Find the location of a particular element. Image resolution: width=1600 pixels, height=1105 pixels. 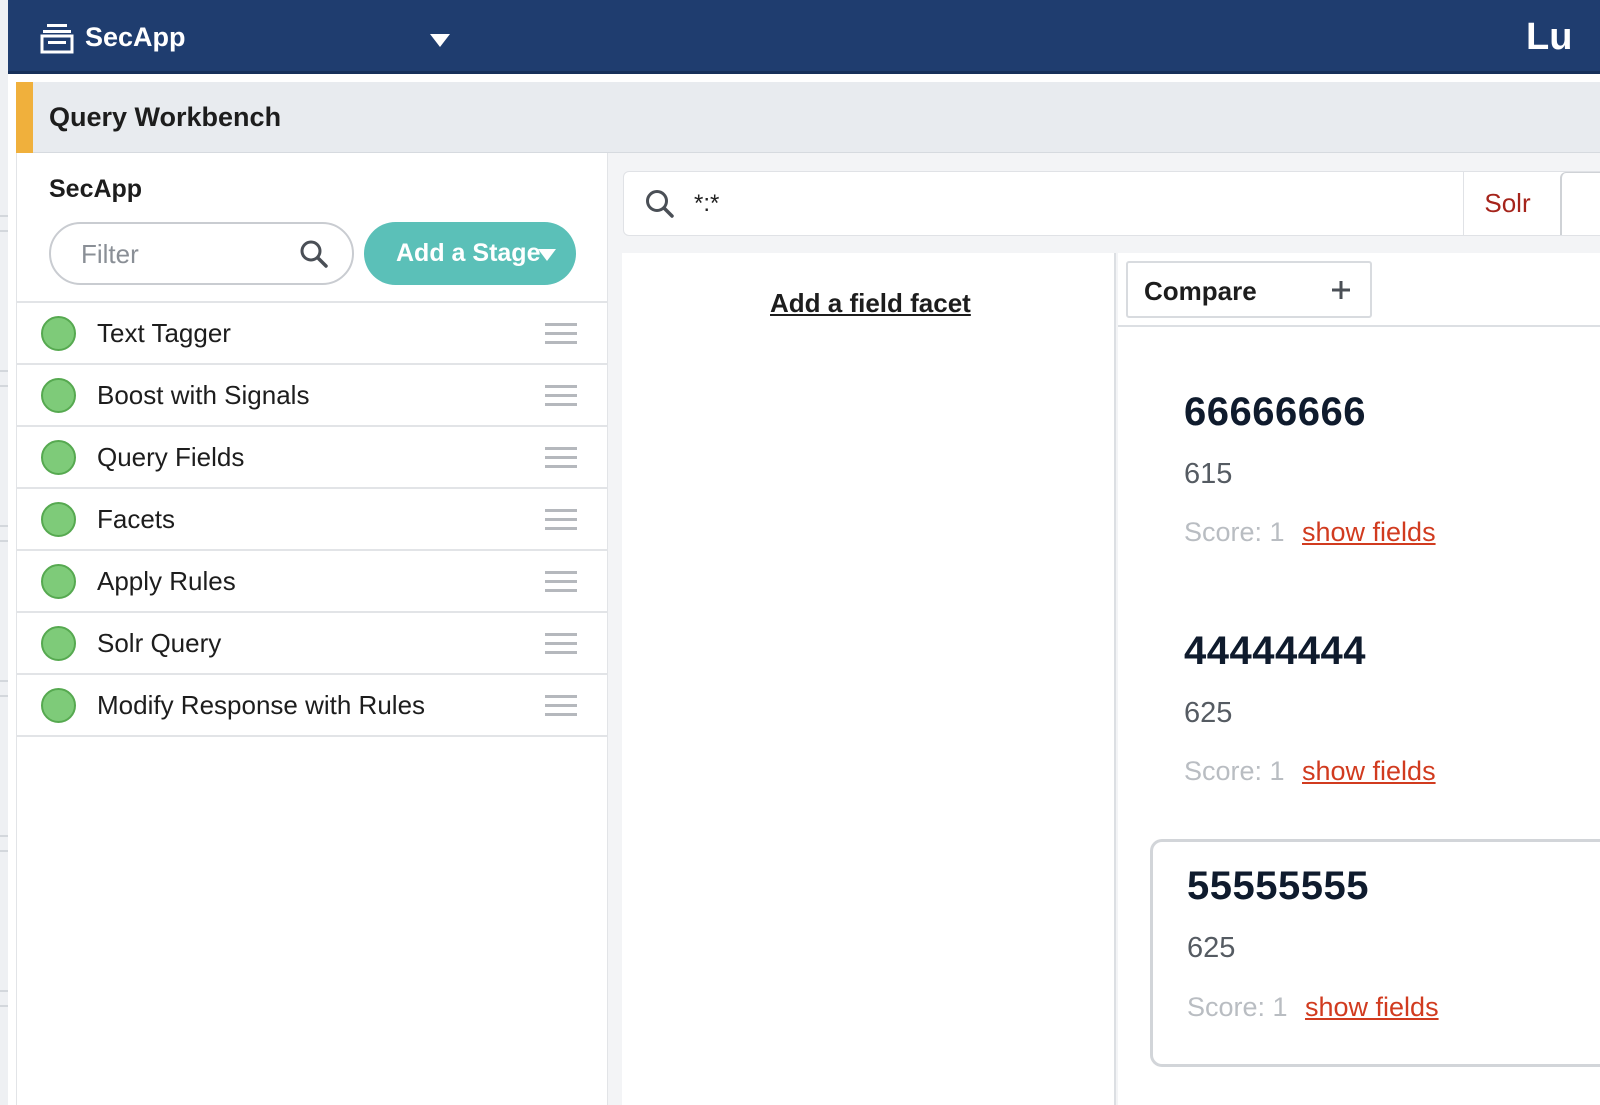

stage-label: Modify Response with Rules is located at coordinates (261, 705).